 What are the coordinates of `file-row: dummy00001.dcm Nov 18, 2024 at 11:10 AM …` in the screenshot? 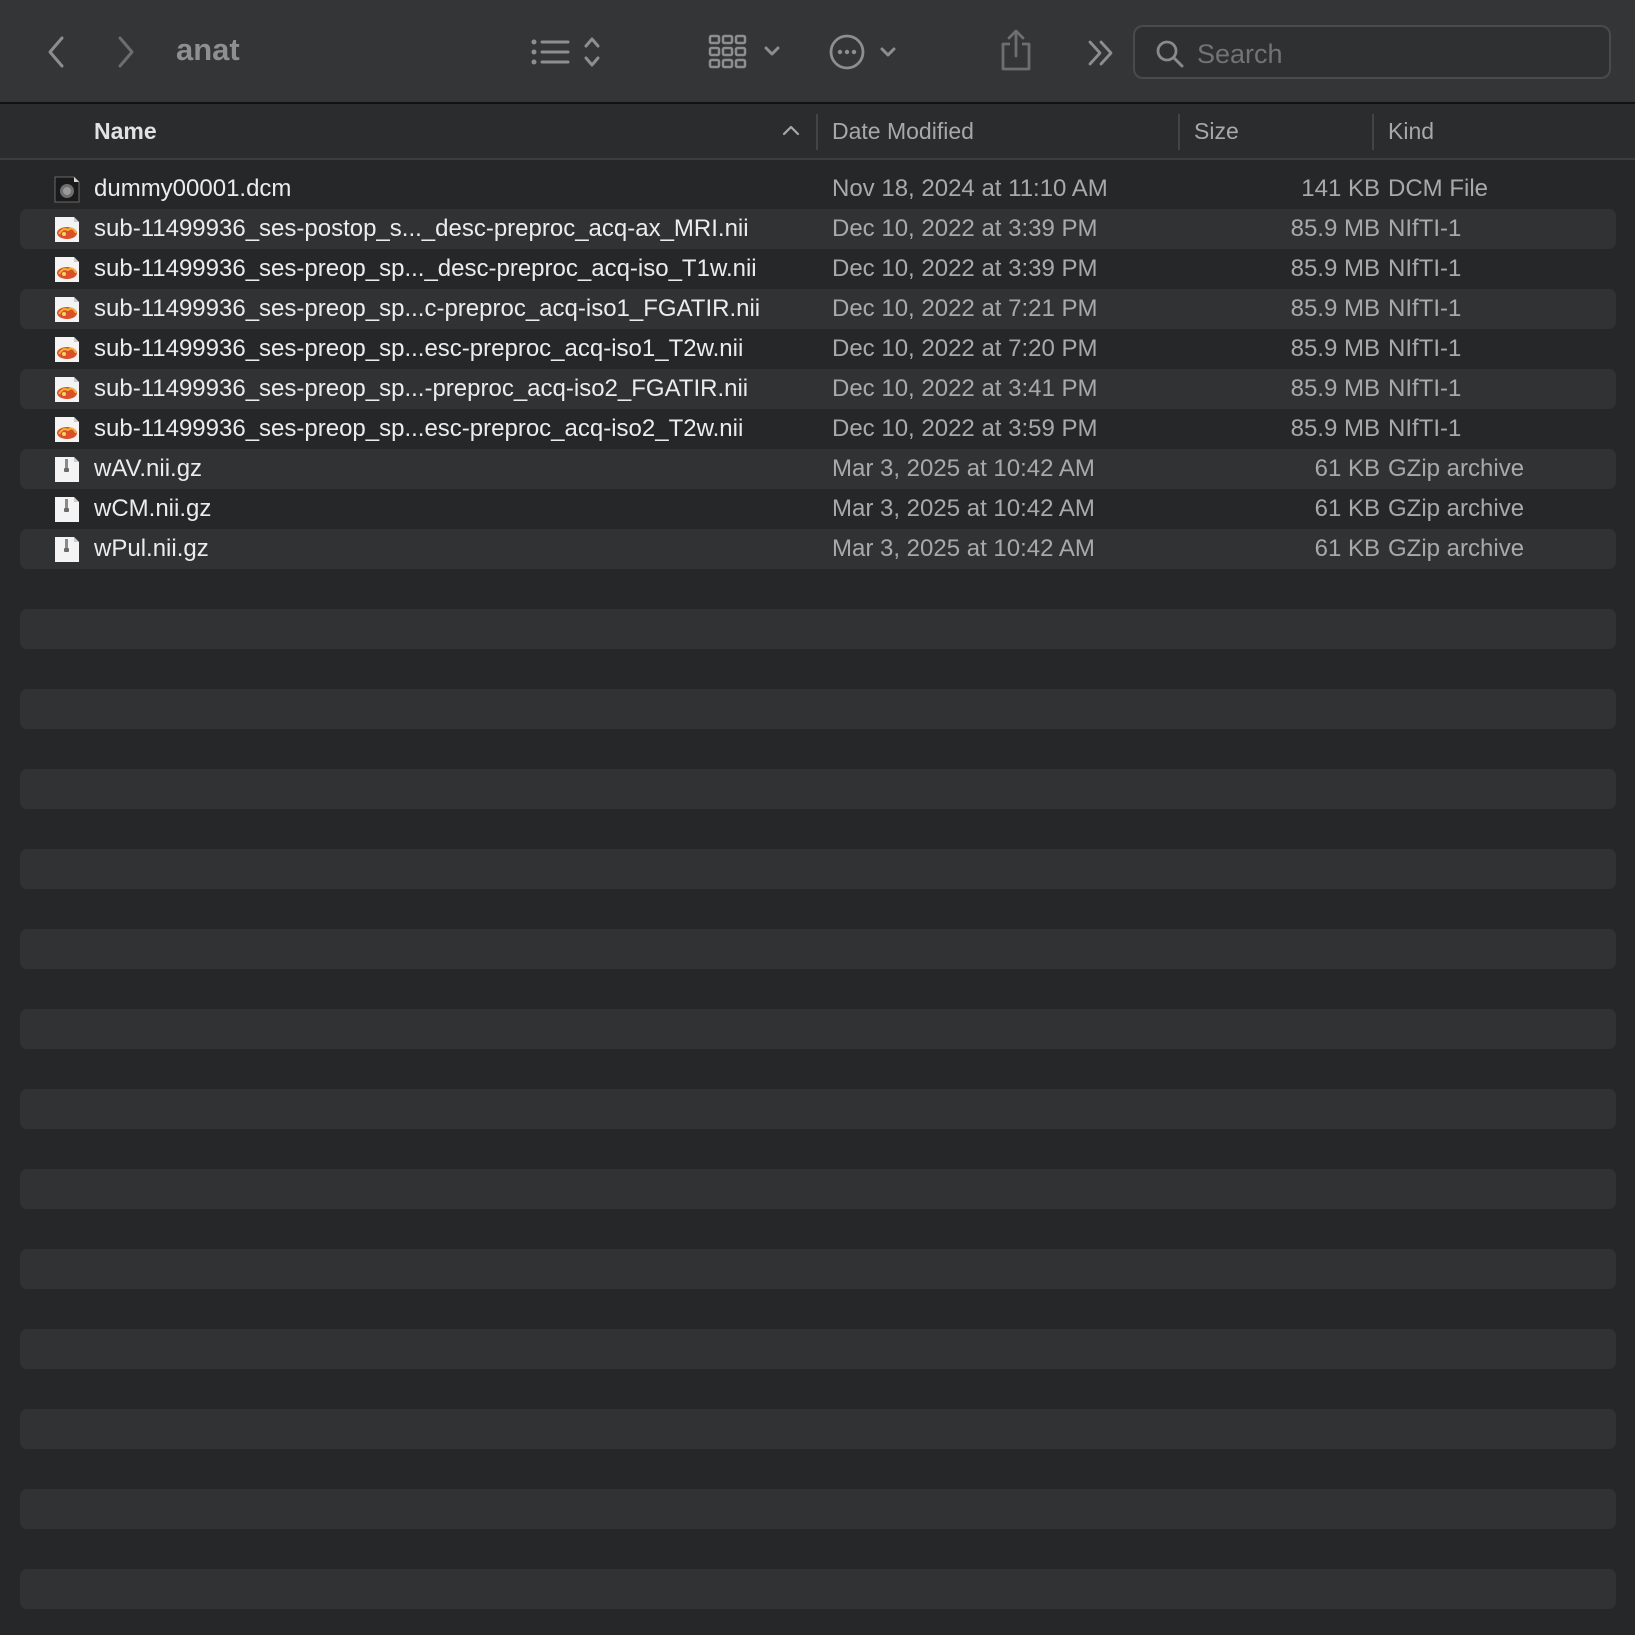 It's located at (818, 189).